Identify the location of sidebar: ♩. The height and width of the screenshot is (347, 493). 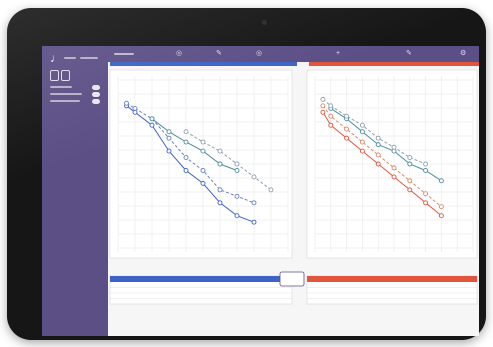
(75, 191).